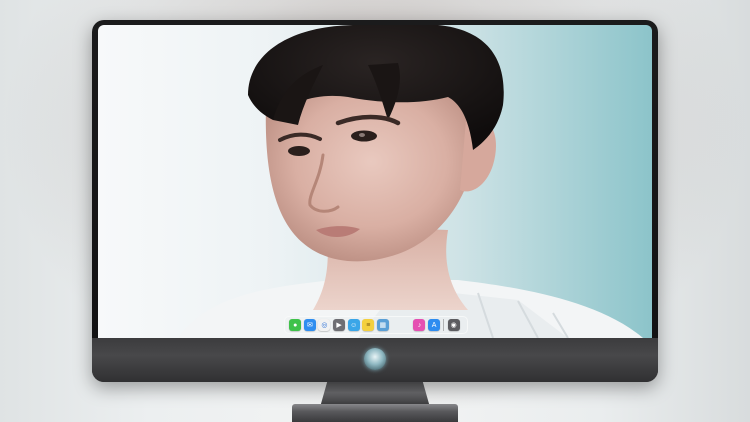  Describe the element at coordinates (444, 325) in the screenshot. I see `dock-separator` at that location.